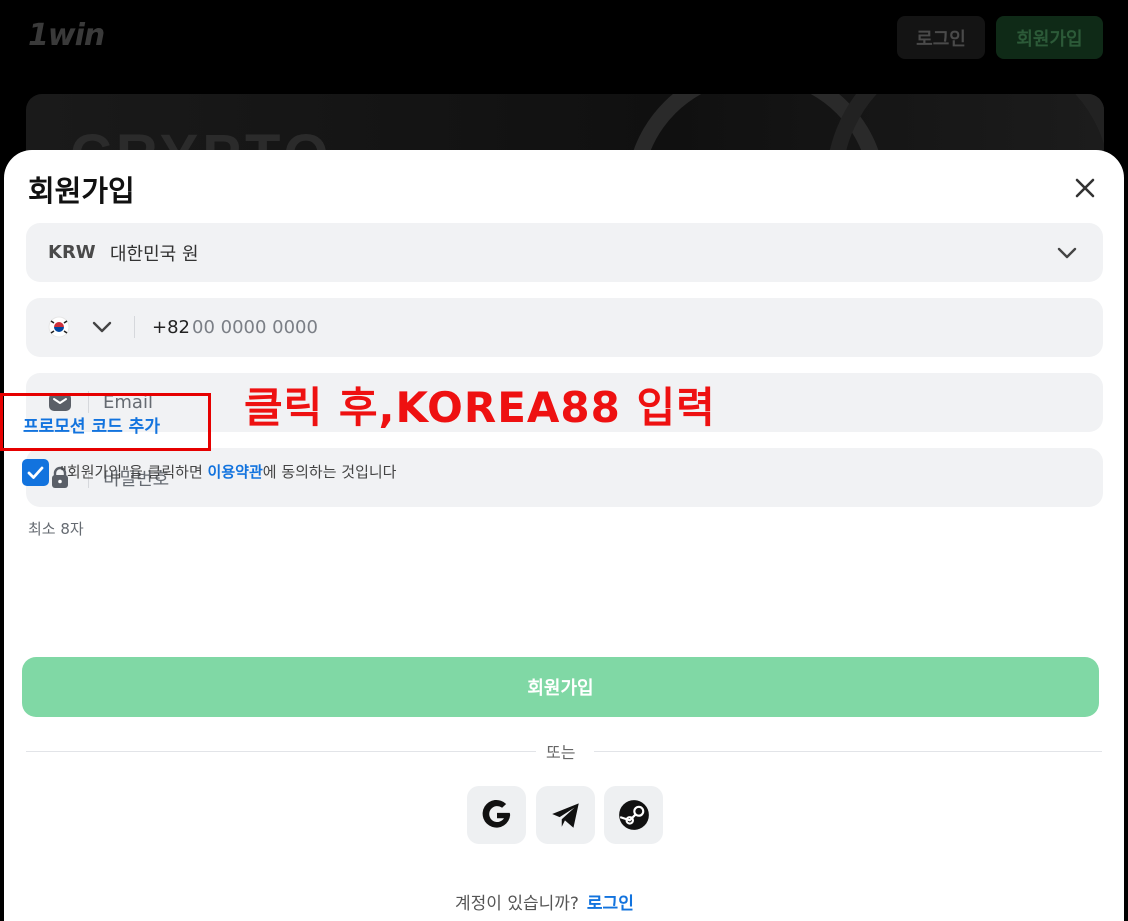 This screenshot has height=921, width=1128. What do you see at coordinates (235, 472) in the screenshot?
I see `terms-link: 이용약관` at bounding box center [235, 472].